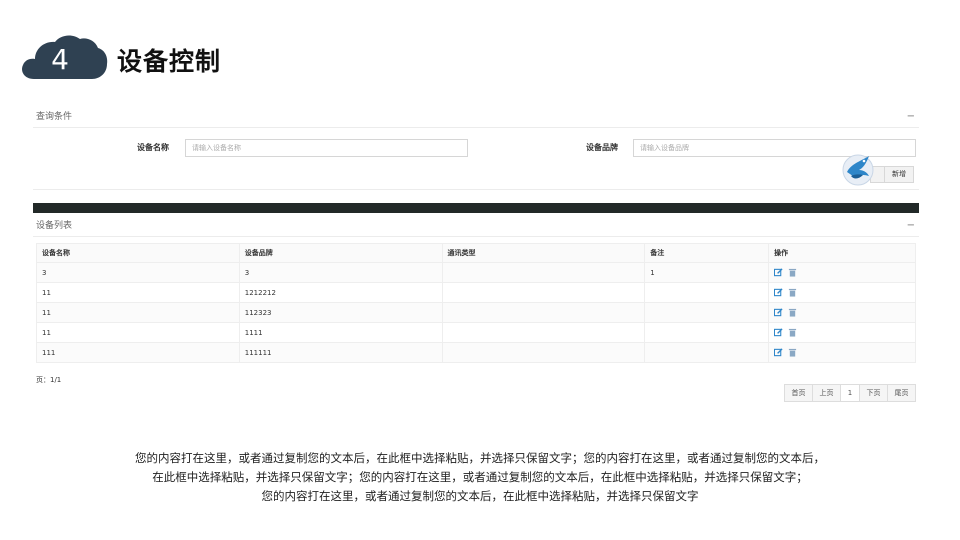 The image size is (960, 540). I want to click on query-panel-header: 查询条件 −, so click(476, 117).